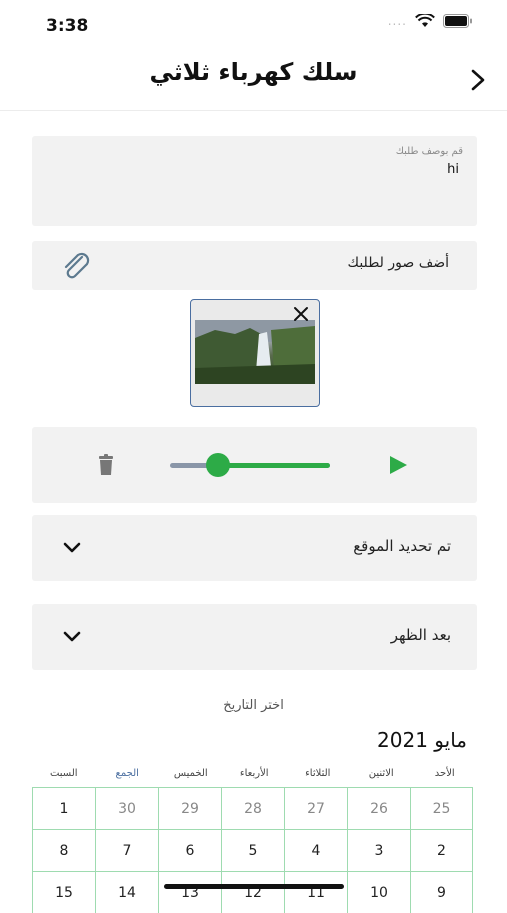  I want to click on weekday-label: الاثنين, so click(381, 773).